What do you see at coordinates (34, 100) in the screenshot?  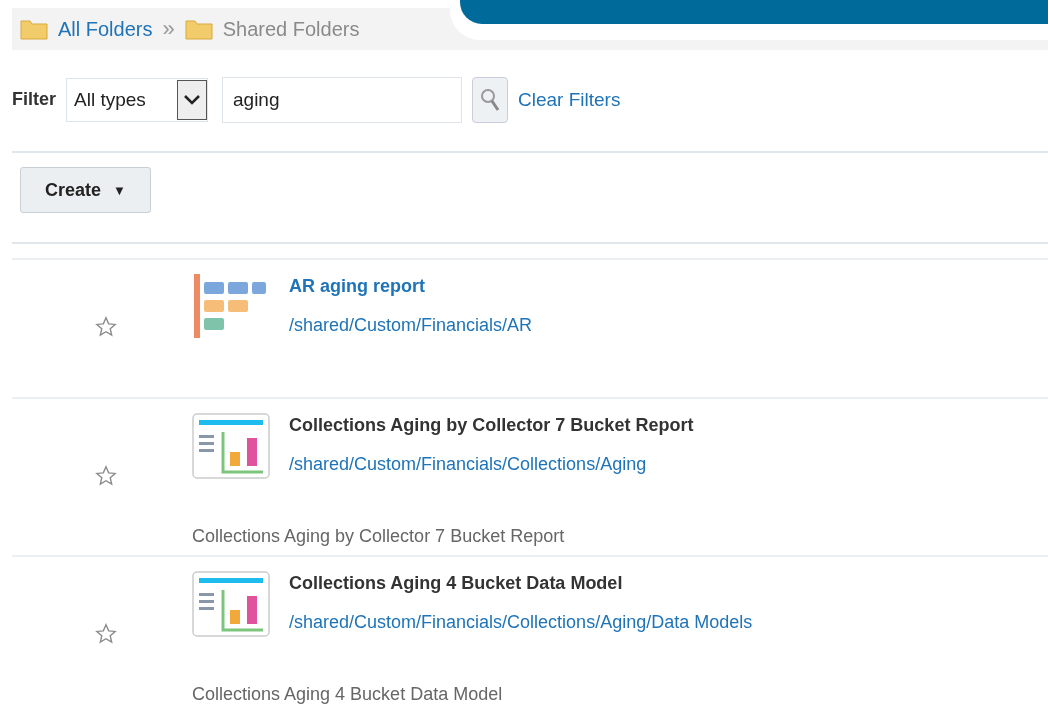 I see `filter-label: Filter` at bounding box center [34, 100].